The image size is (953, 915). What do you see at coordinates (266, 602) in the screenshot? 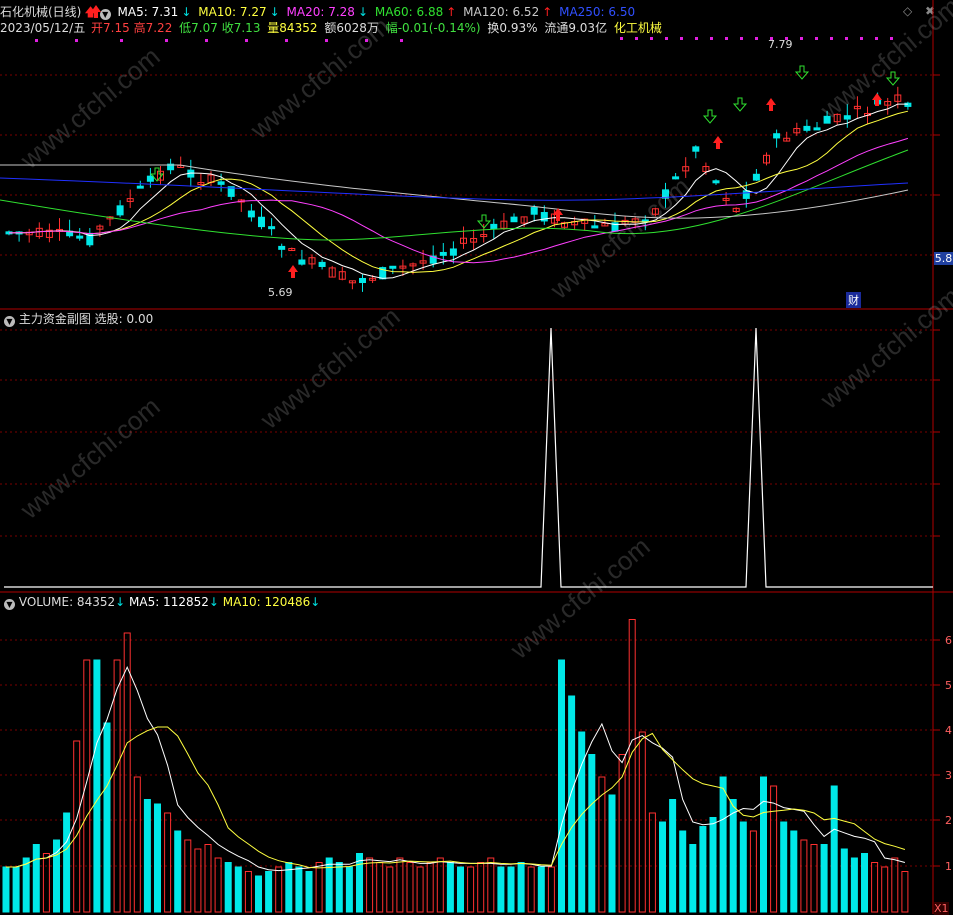
I see `volume-ma10: MA10: 120486` at bounding box center [266, 602].